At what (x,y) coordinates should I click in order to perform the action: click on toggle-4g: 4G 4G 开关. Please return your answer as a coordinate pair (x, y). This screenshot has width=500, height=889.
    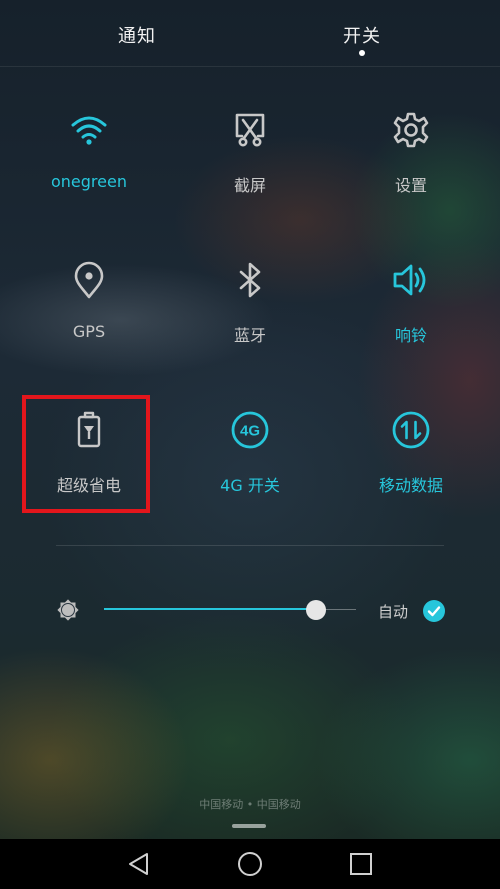
    Looking at the image, I should click on (250, 465).